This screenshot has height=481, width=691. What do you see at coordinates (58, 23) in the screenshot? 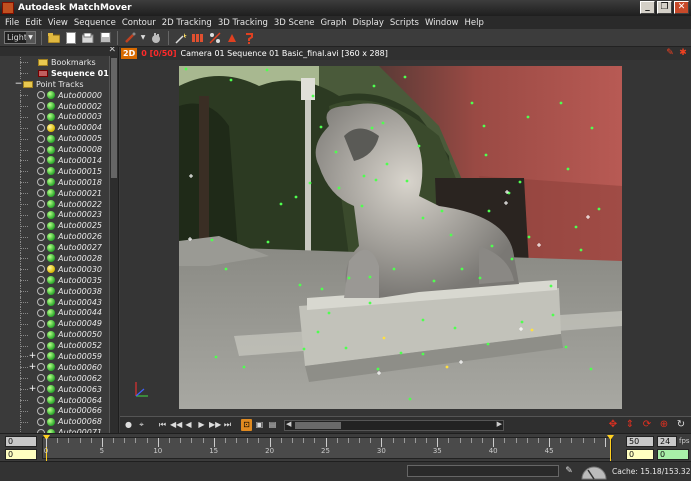
I see `menu-view: View` at bounding box center [58, 23].